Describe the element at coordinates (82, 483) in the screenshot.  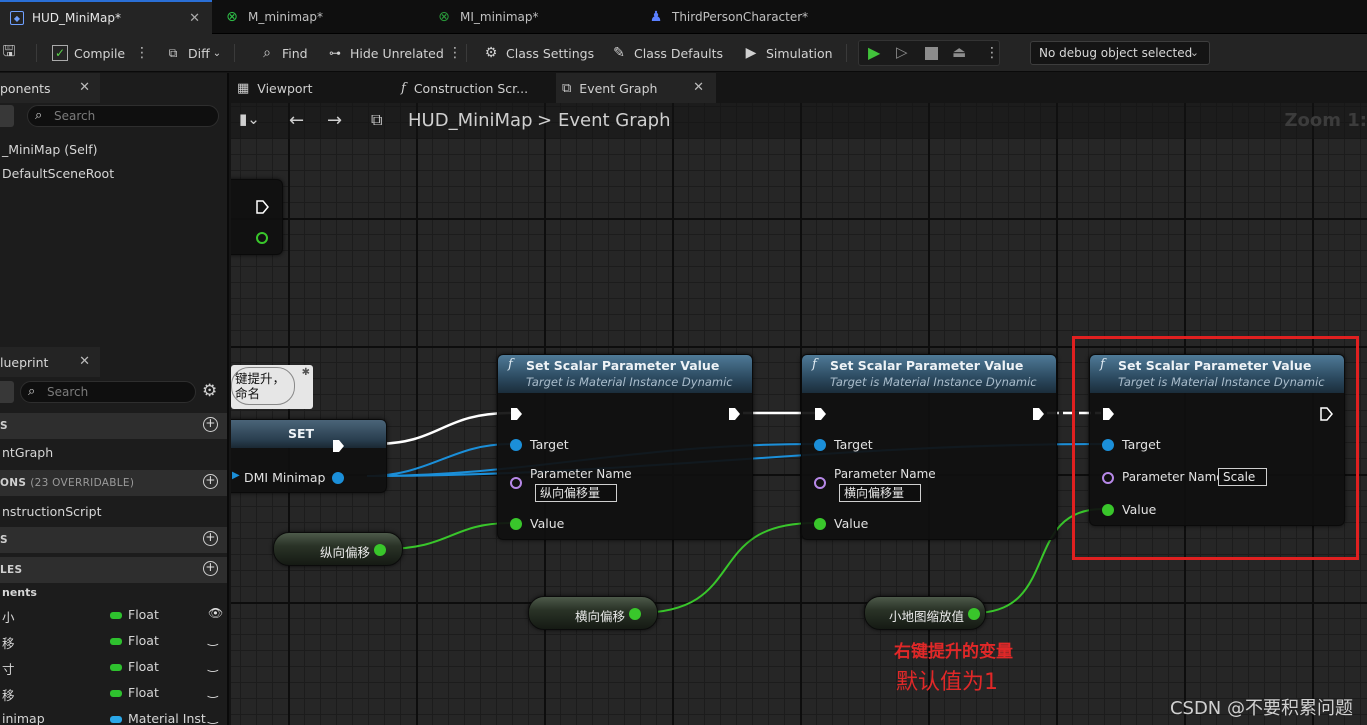
I see `section-sublabel: (23 OVERRIDABLE)` at that location.